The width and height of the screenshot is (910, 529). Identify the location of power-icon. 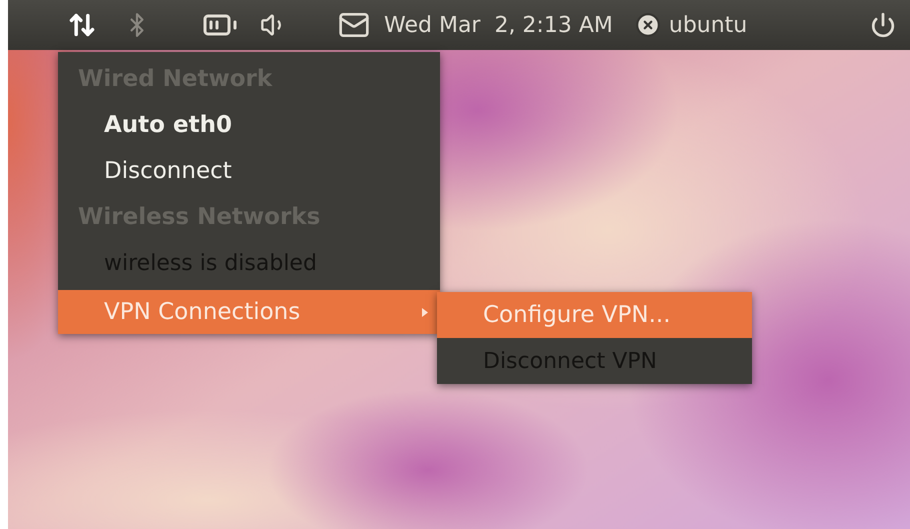
(883, 25).